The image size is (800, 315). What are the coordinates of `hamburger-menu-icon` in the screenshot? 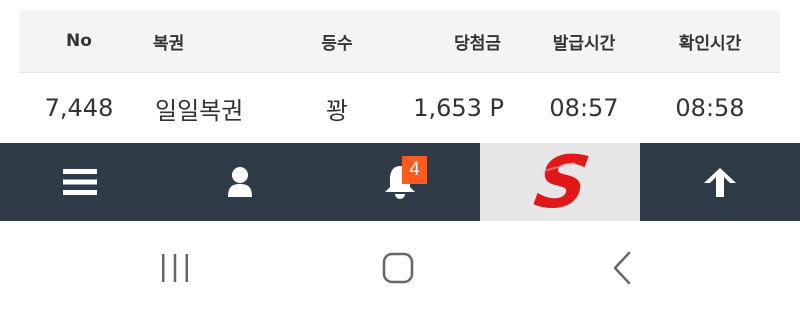 It's located at (80, 182).